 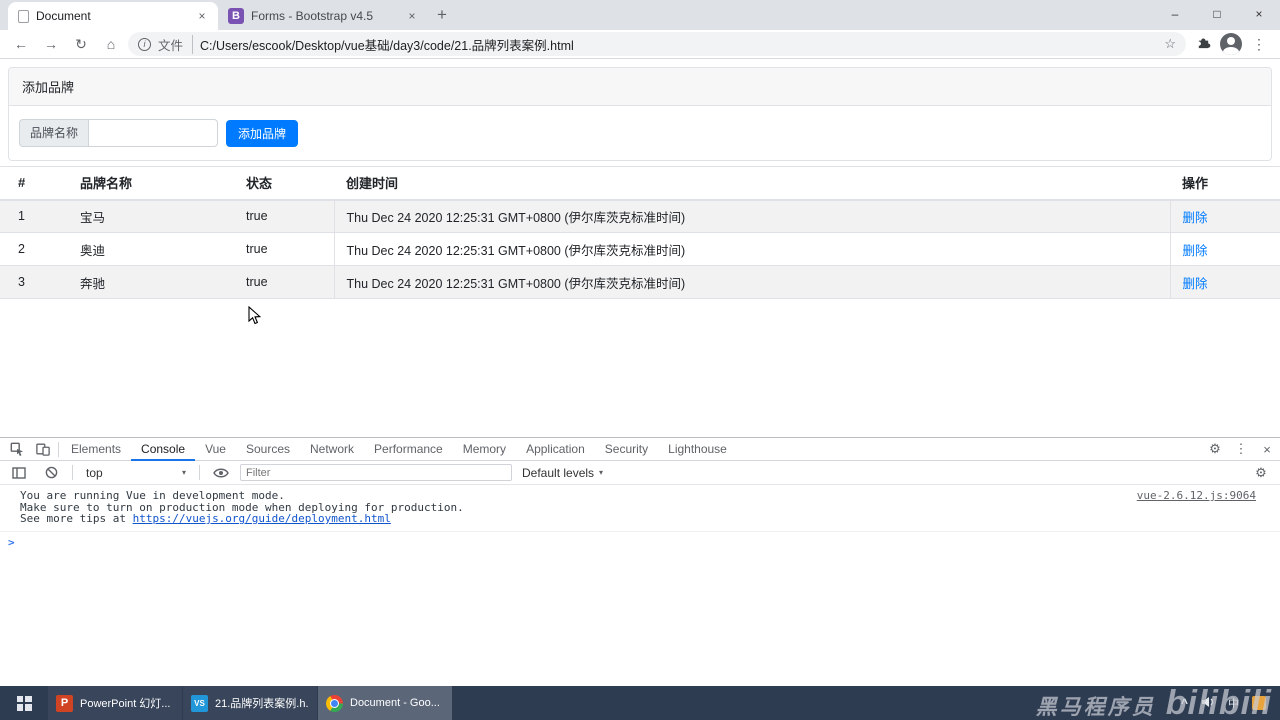 I want to click on reload-icon: ↻, so click(x=81, y=44).